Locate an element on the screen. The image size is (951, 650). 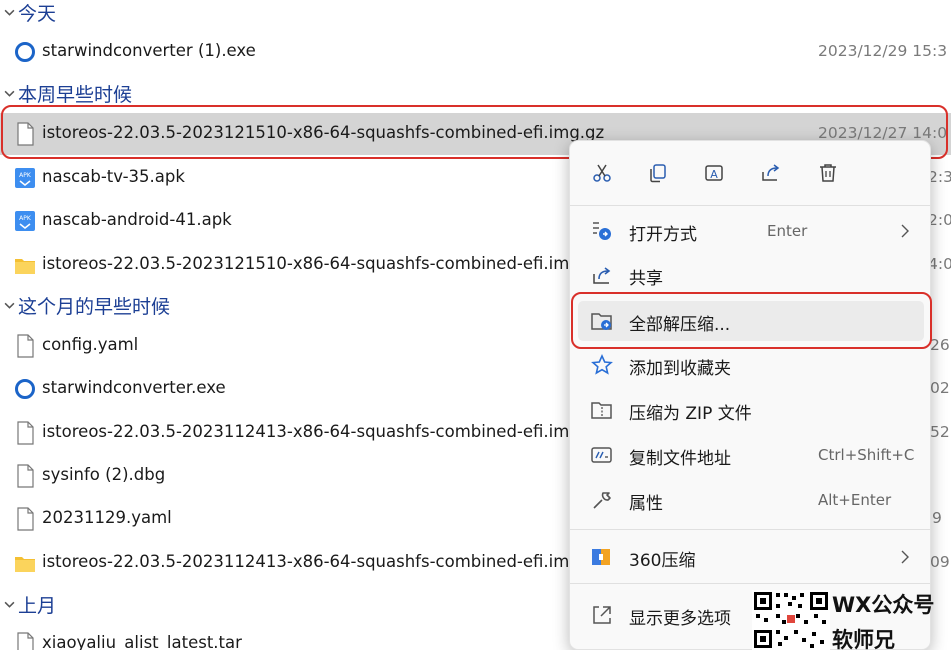
menu-item-label: 属性 is located at coordinates (646, 504).